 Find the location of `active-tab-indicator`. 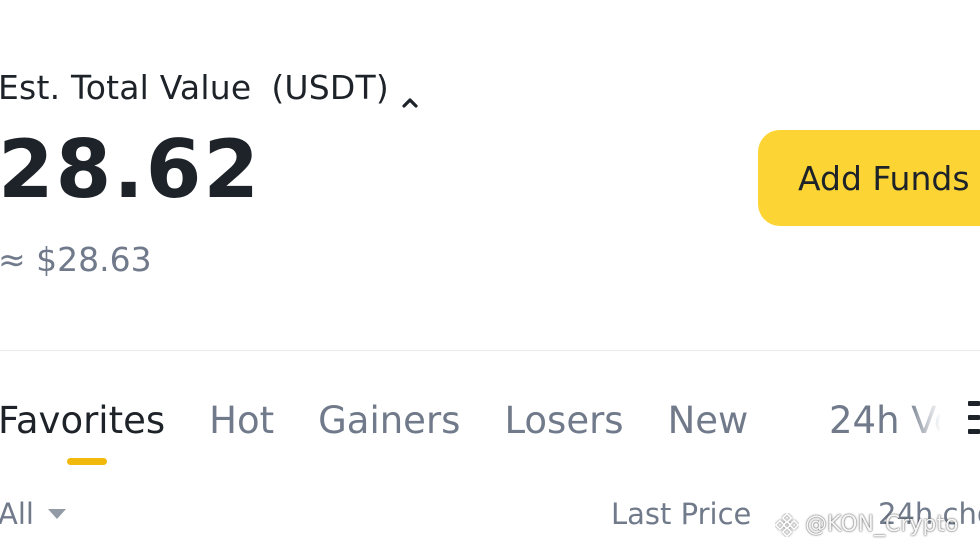

active-tab-indicator is located at coordinates (87, 461).